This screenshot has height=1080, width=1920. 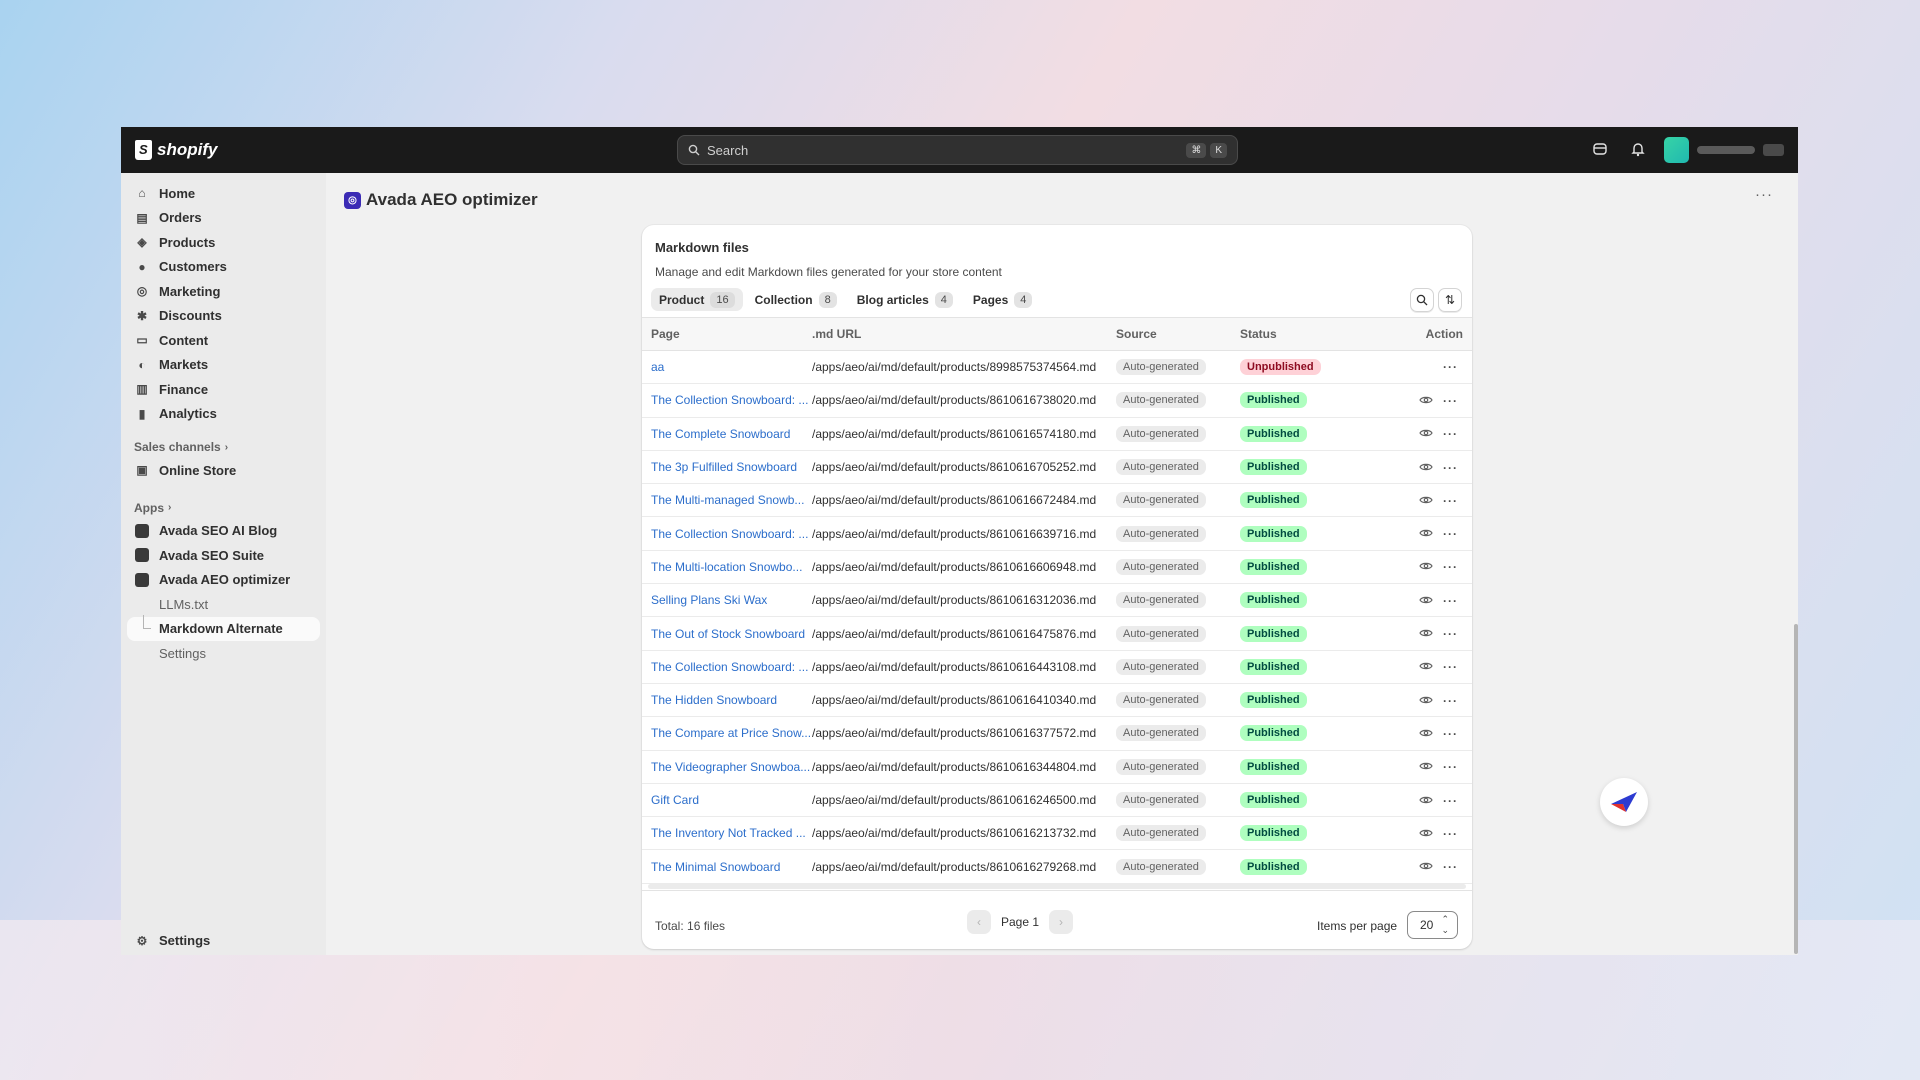 What do you see at coordinates (715, 867) in the screenshot?
I see `page-link: The Minimal Snowboard` at bounding box center [715, 867].